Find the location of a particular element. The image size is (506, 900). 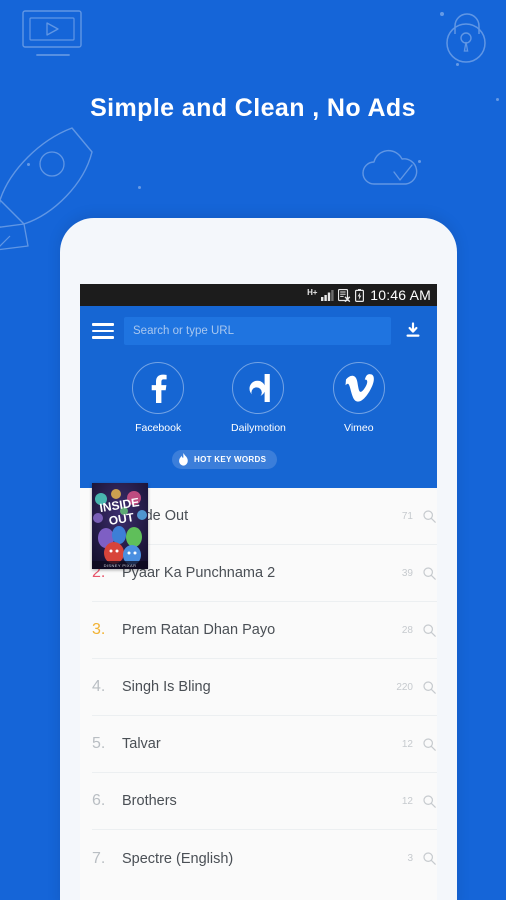

status-bar-clock: 10:46 AM is located at coordinates (400, 295).